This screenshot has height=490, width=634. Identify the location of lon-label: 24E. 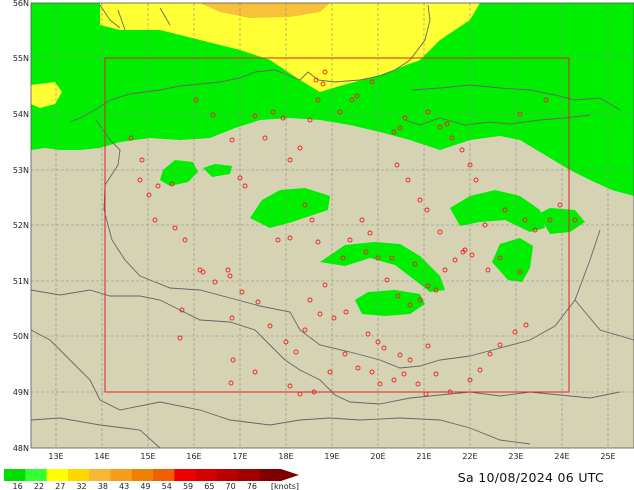
(561, 456).